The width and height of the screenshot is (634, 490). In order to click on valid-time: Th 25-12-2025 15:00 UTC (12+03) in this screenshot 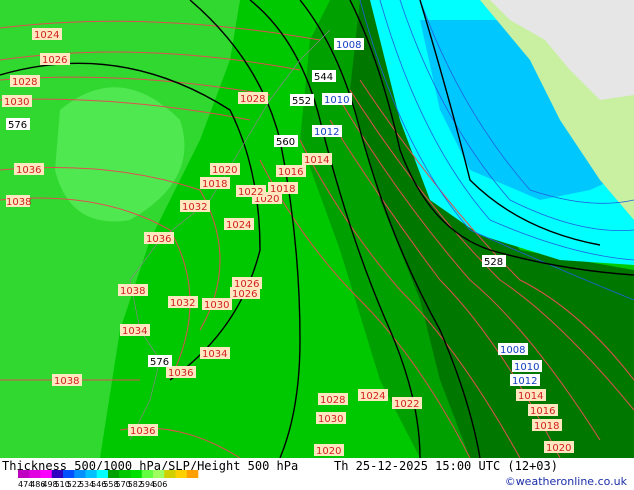, I will do `click(446, 466)`.